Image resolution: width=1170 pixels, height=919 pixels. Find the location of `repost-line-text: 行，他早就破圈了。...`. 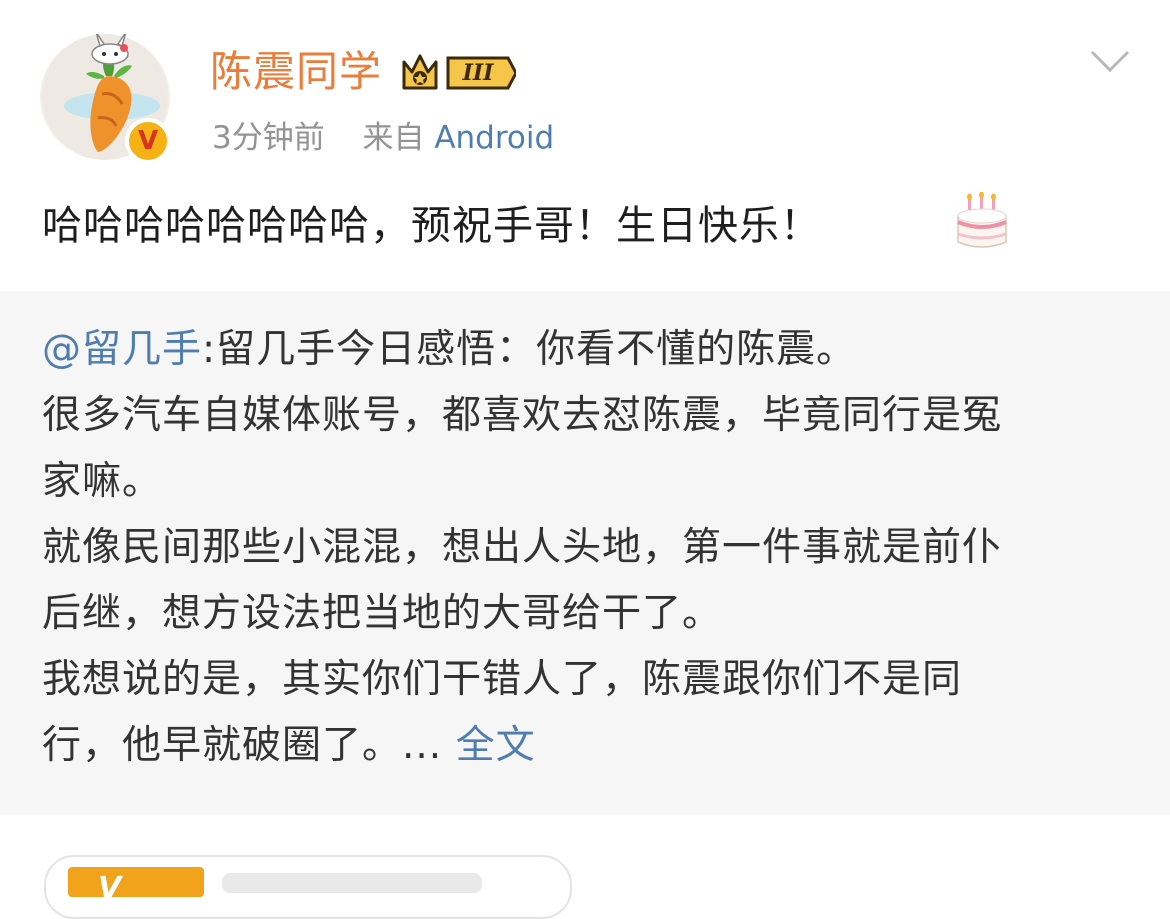

repost-line-text: 行，他早就破圈了。... is located at coordinates (242, 745).